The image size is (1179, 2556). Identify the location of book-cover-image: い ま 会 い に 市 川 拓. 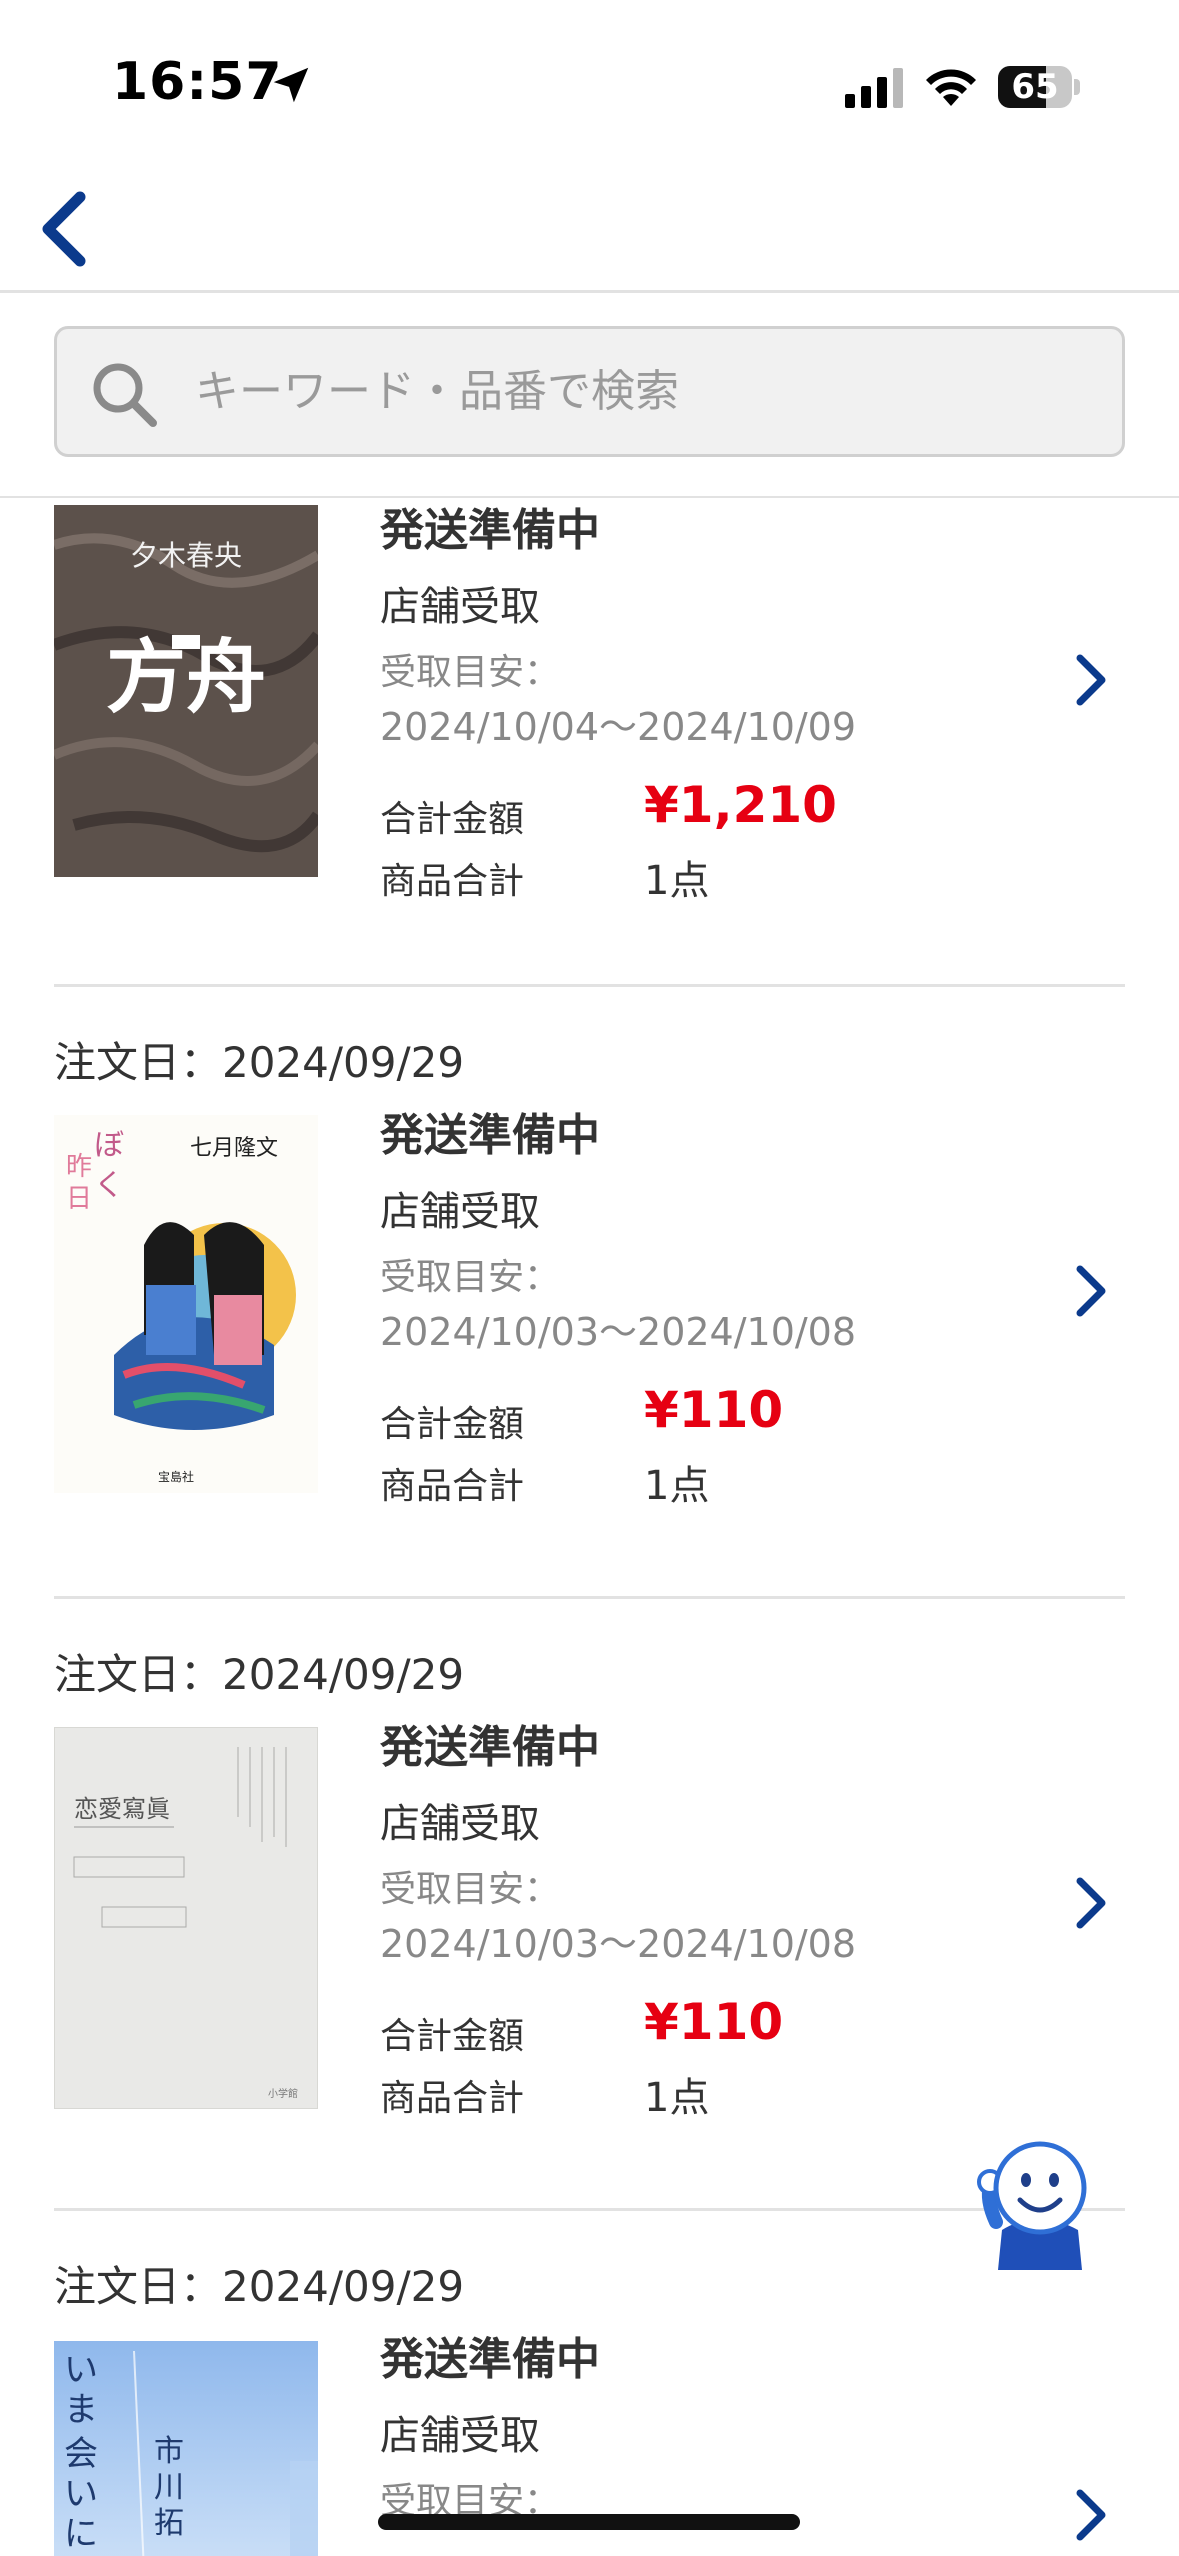
(186, 2448).